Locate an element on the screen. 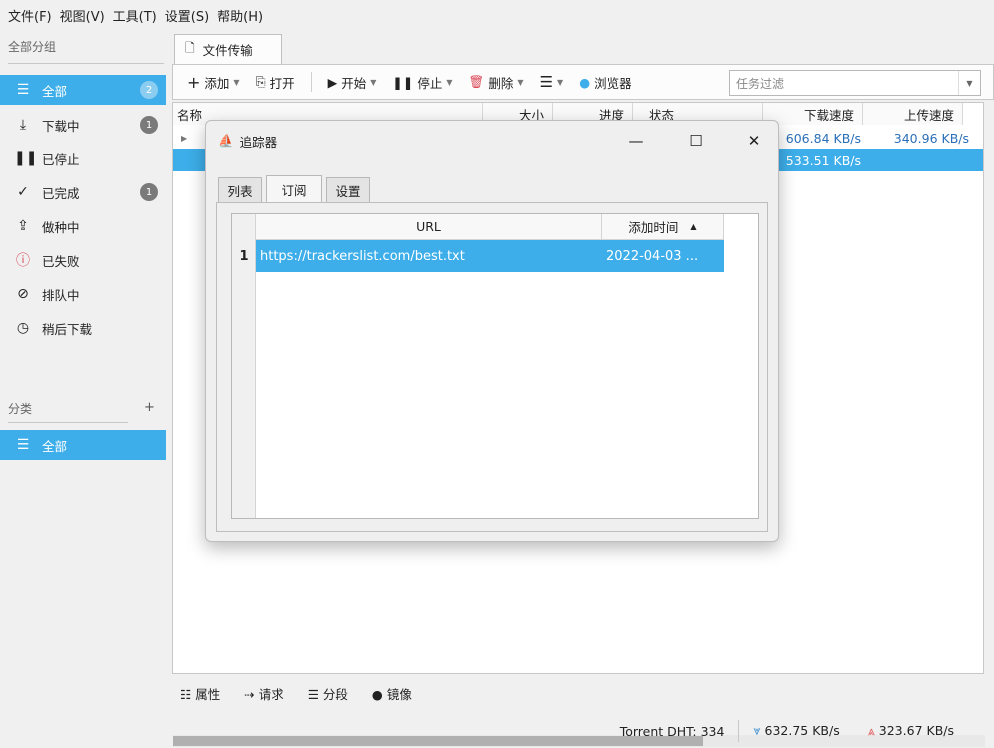 The image size is (994, 748). filter-placeholder: 任务过滤 is located at coordinates (760, 83).